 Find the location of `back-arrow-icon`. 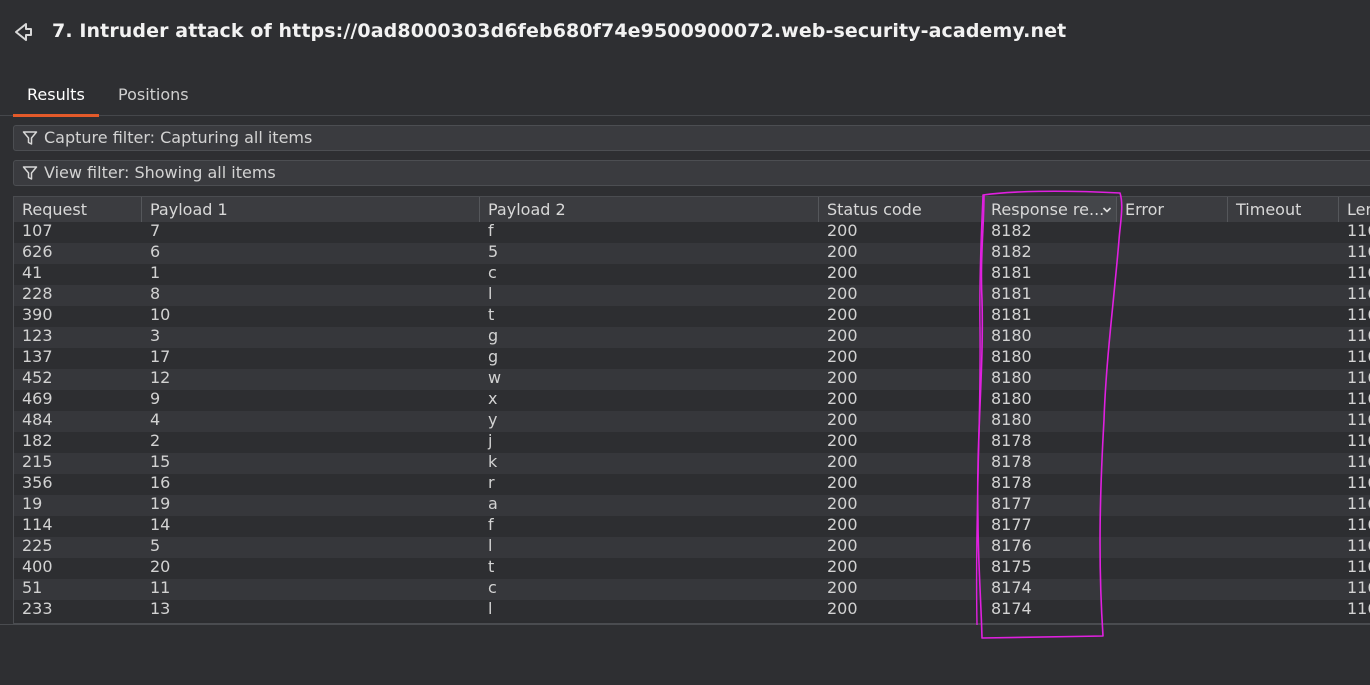

back-arrow-icon is located at coordinates (23, 32).